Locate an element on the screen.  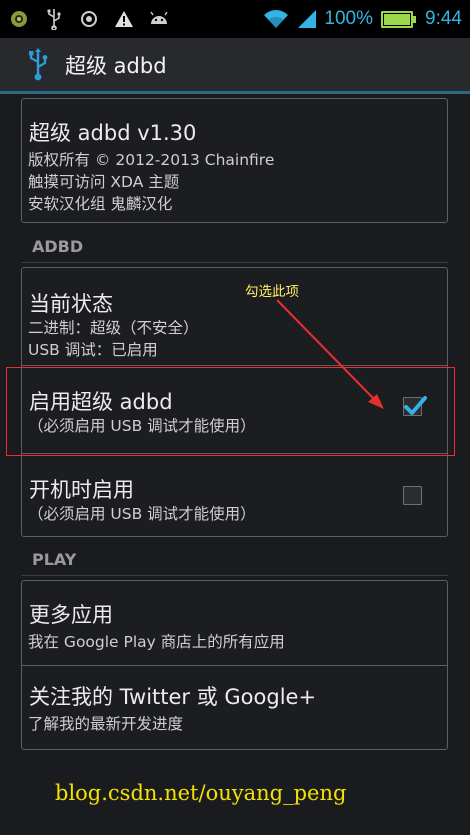
pref-summary: 了解我的最新开发进度 is located at coordinates (106, 724).